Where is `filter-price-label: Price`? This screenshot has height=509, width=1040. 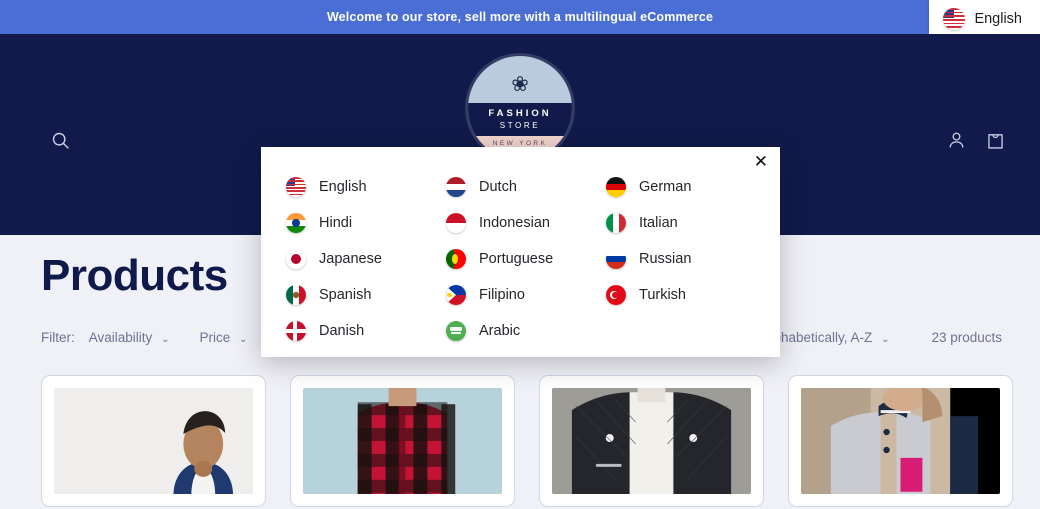
filter-price-label: Price is located at coordinates (215, 337).